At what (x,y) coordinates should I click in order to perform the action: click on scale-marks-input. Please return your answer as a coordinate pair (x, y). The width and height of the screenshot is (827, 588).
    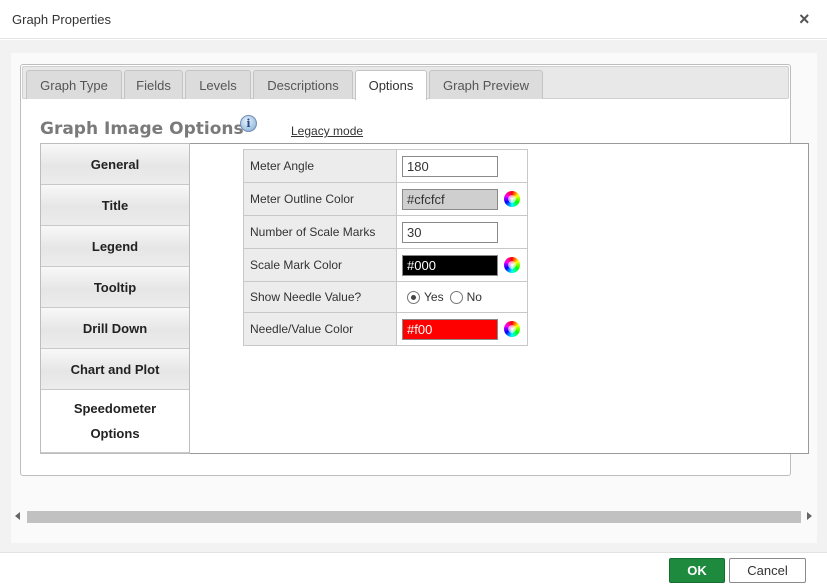
    Looking at the image, I should click on (450, 232).